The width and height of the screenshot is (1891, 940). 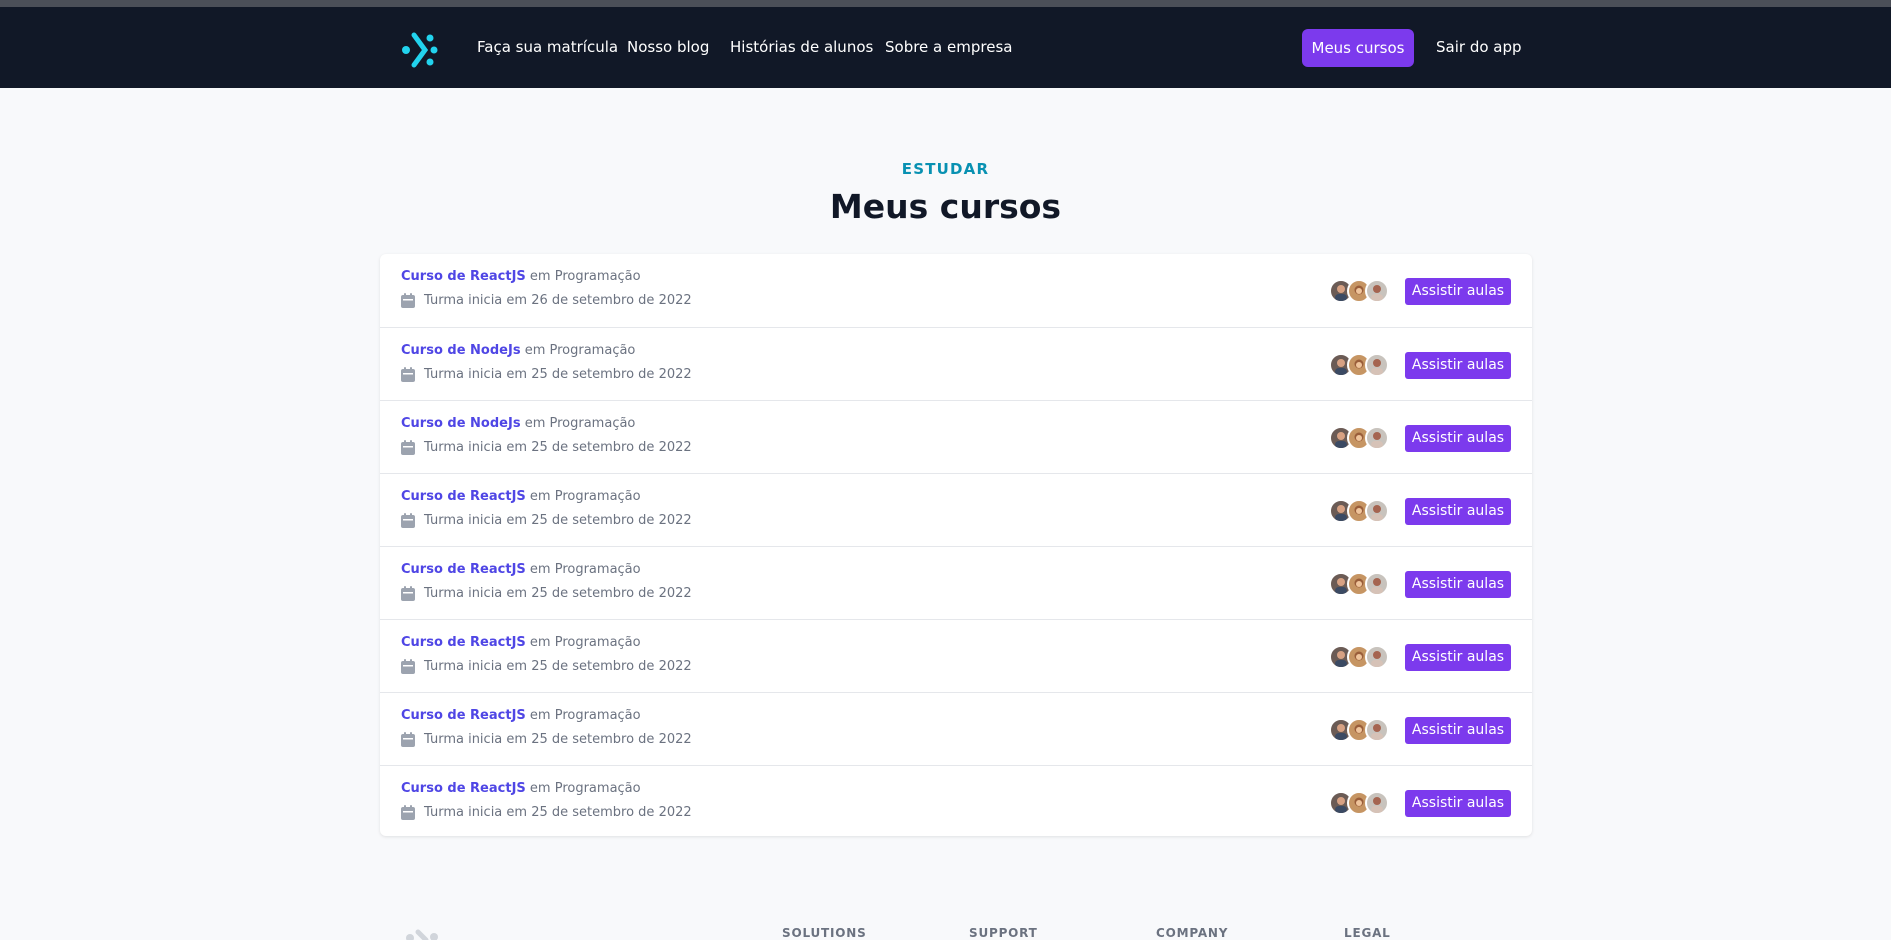 I want to click on page-title: Meus cursos, so click(x=945, y=206).